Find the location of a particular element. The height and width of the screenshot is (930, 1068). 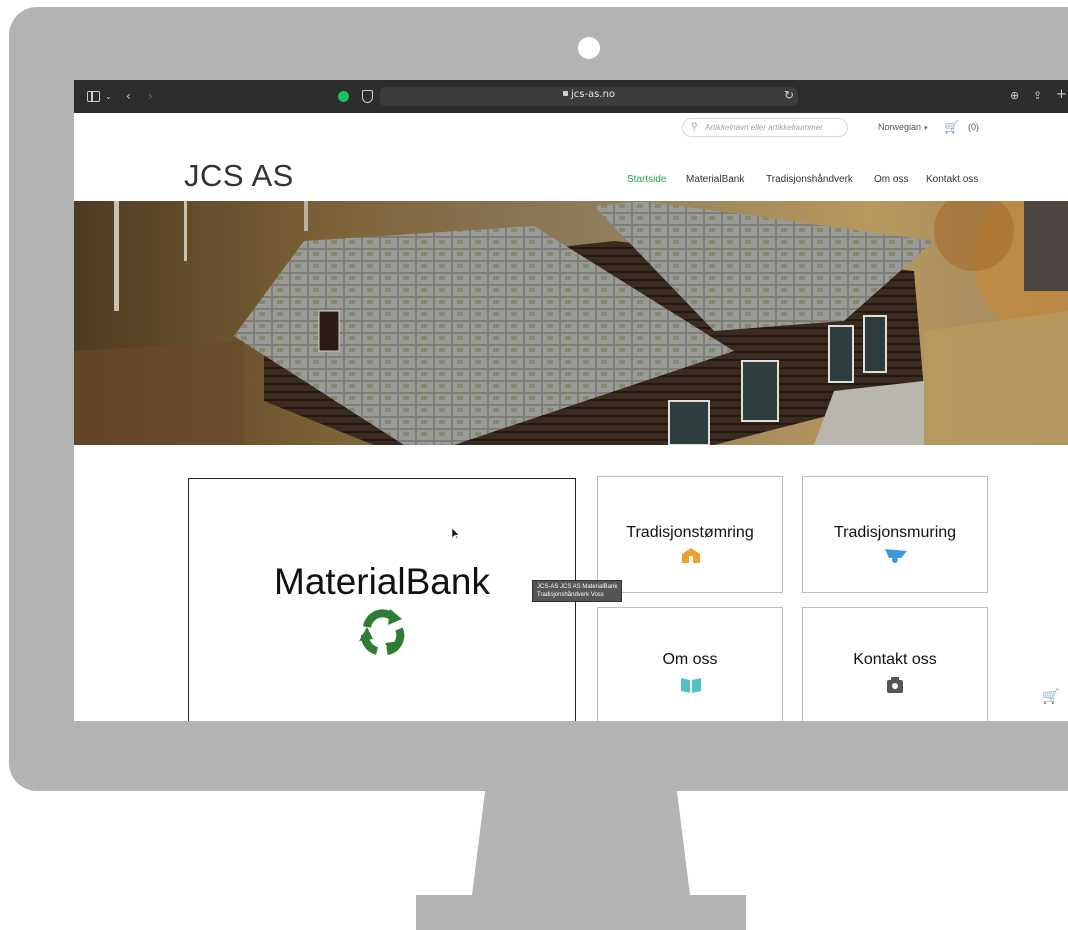

mouse-cursor-icon is located at coordinates (456, 534).